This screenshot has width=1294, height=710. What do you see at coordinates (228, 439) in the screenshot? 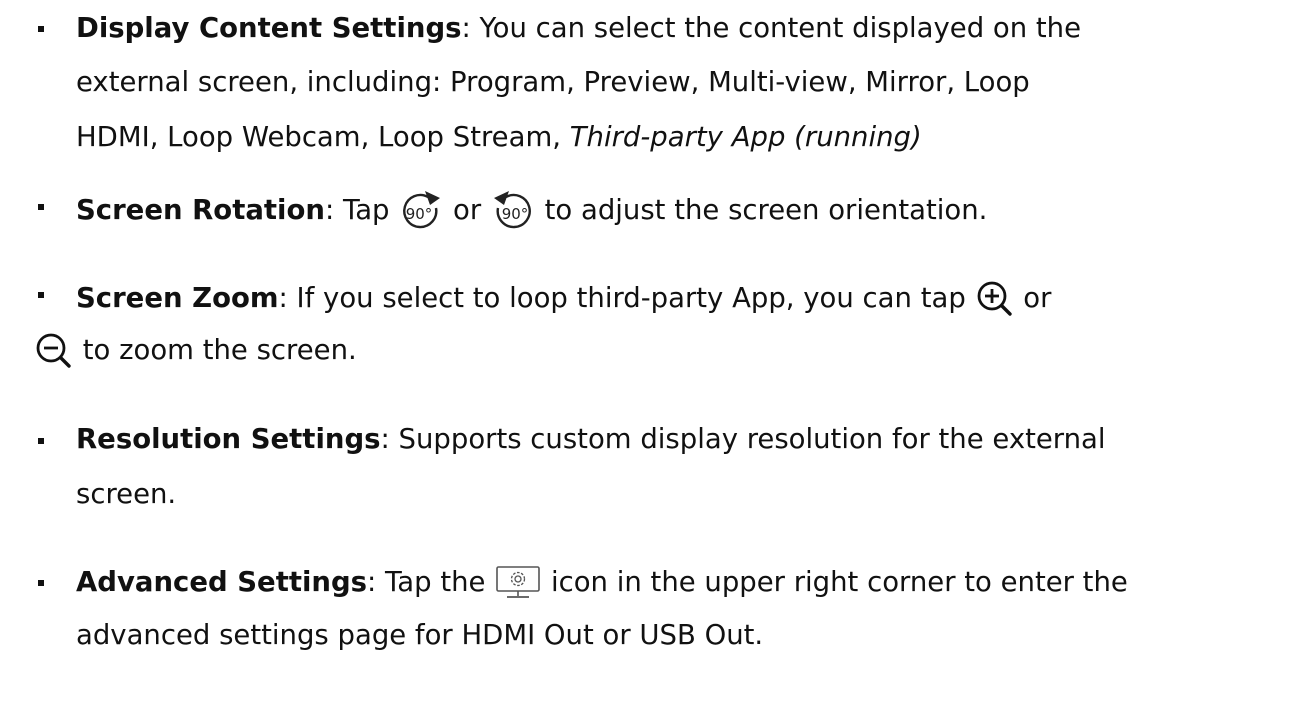
I see `item-term: Resolution Settings` at bounding box center [228, 439].